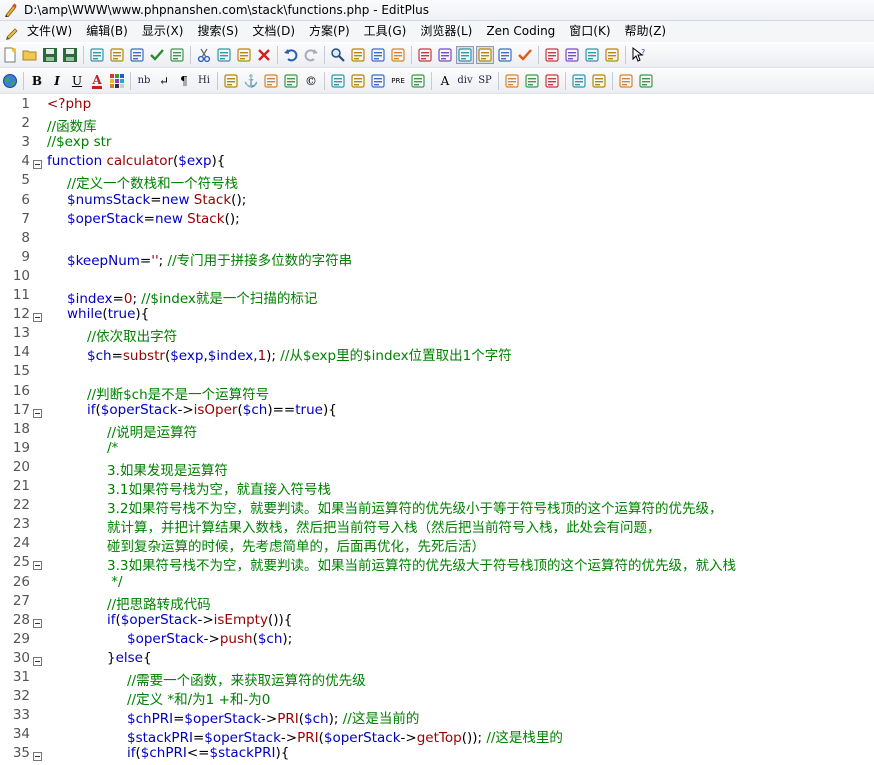 The width and height of the screenshot is (874, 765). Describe the element at coordinates (217, 31) in the screenshot. I see `menu-item: 搜索(S)` at that location.